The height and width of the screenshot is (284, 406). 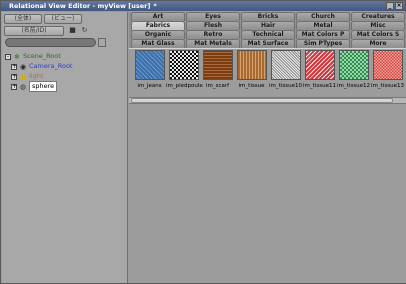 I want to click on material-thumb-tissue13: im_tissue13, so click(x=387, y=69).